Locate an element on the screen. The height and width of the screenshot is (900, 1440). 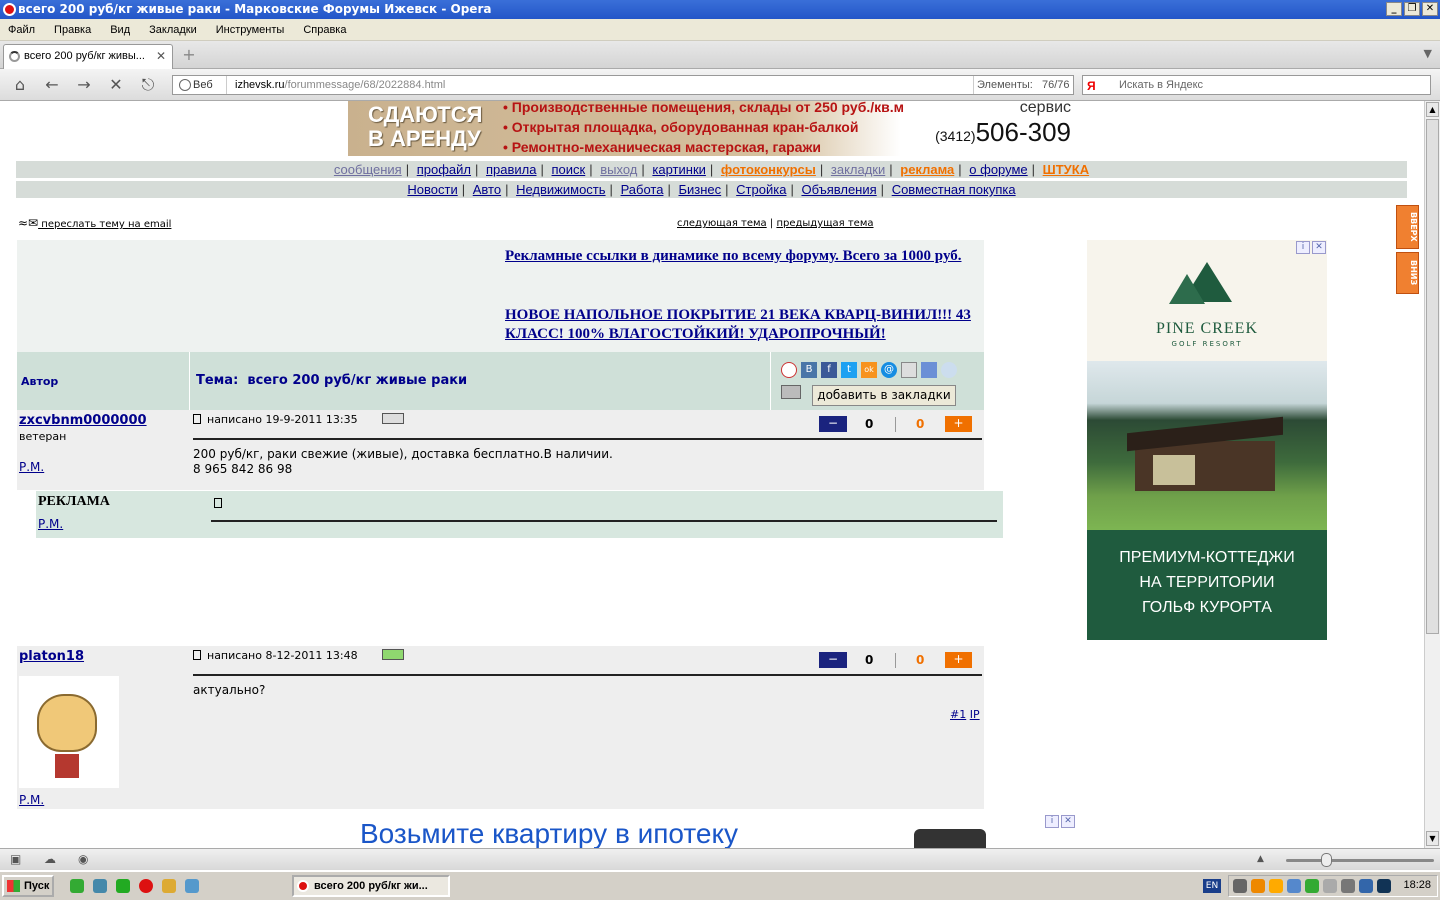
site-nav-group-buy: Совместная покупка is located at coordinates (954, 189).